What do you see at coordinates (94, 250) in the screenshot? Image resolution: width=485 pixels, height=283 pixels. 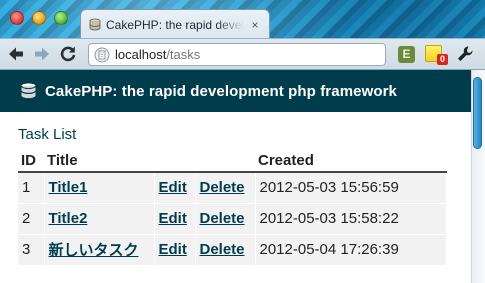 I see `task-title-link: 新しいタスク` at bounding box center [94, 250].